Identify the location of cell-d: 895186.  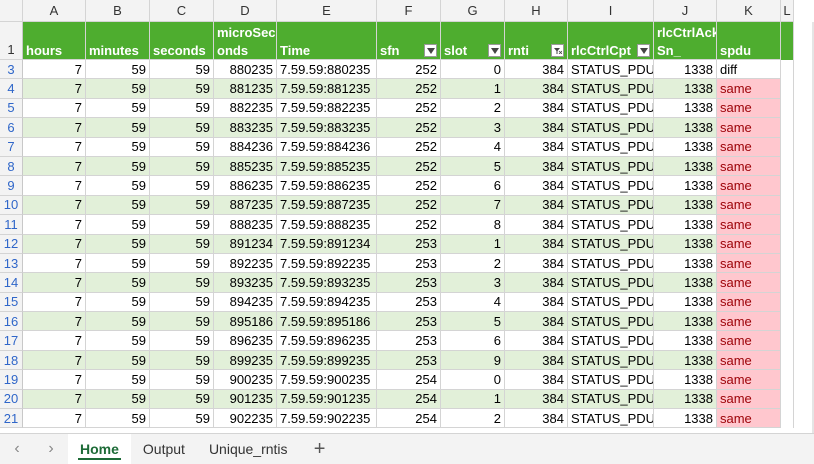
(245, 322).